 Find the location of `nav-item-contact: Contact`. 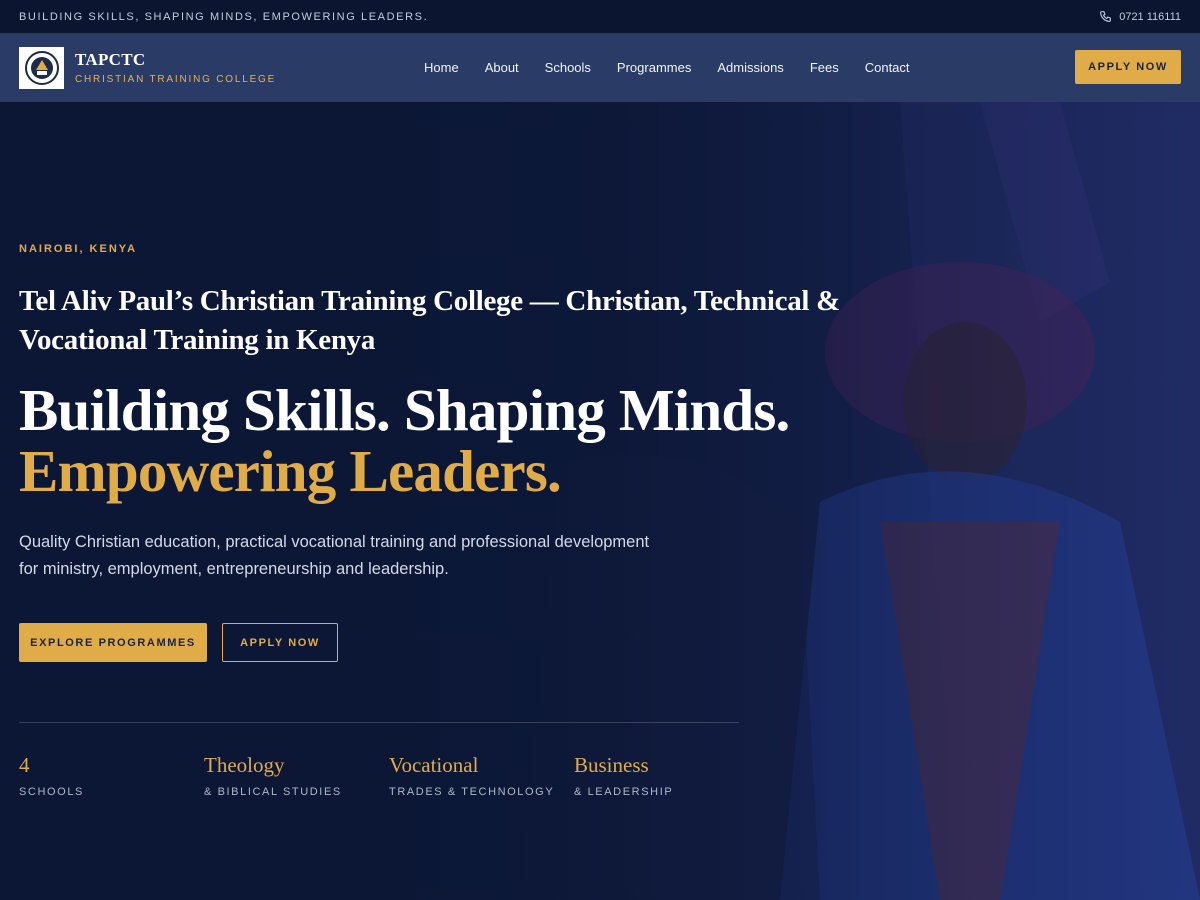

nav-item-contact: Contact is located at coordinates (887, 67).